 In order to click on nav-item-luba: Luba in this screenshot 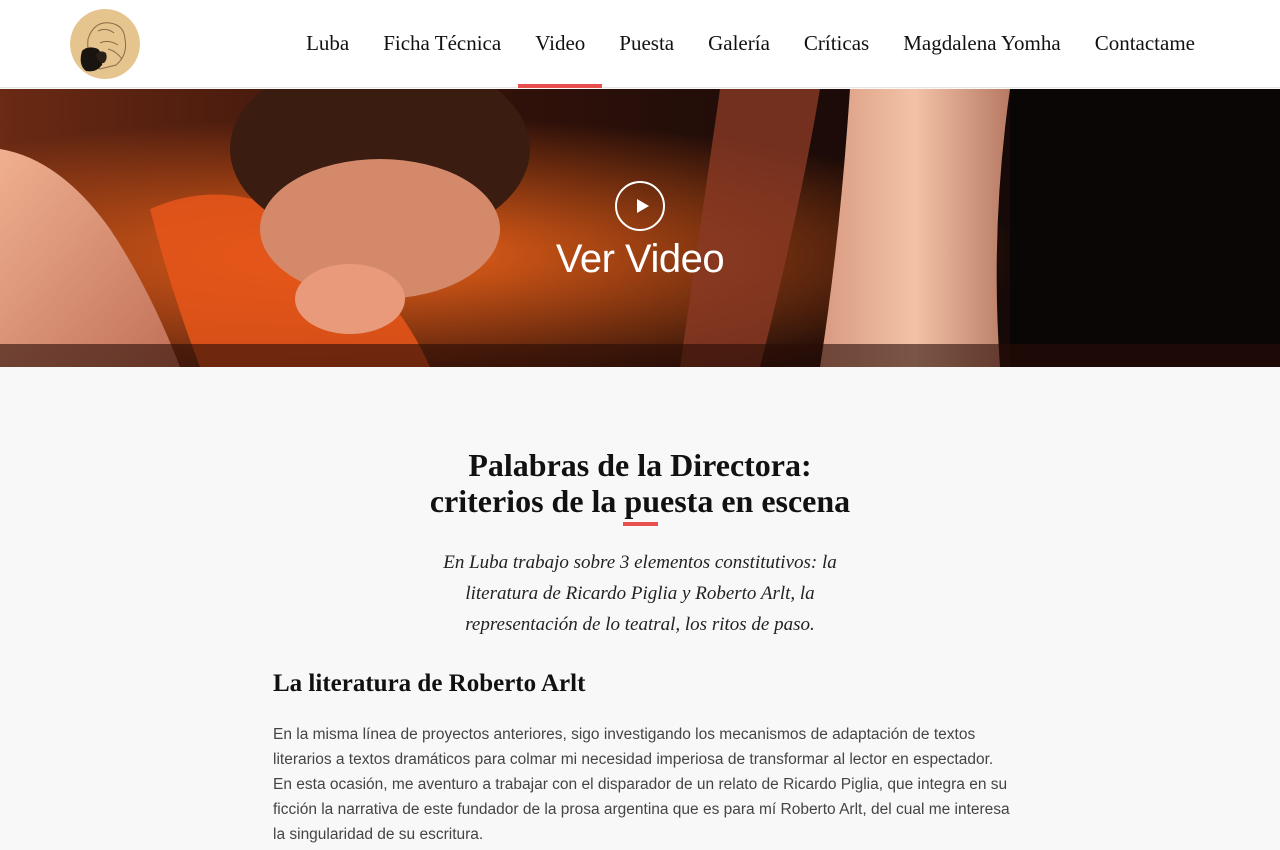, I will do `click(327, 44)`.